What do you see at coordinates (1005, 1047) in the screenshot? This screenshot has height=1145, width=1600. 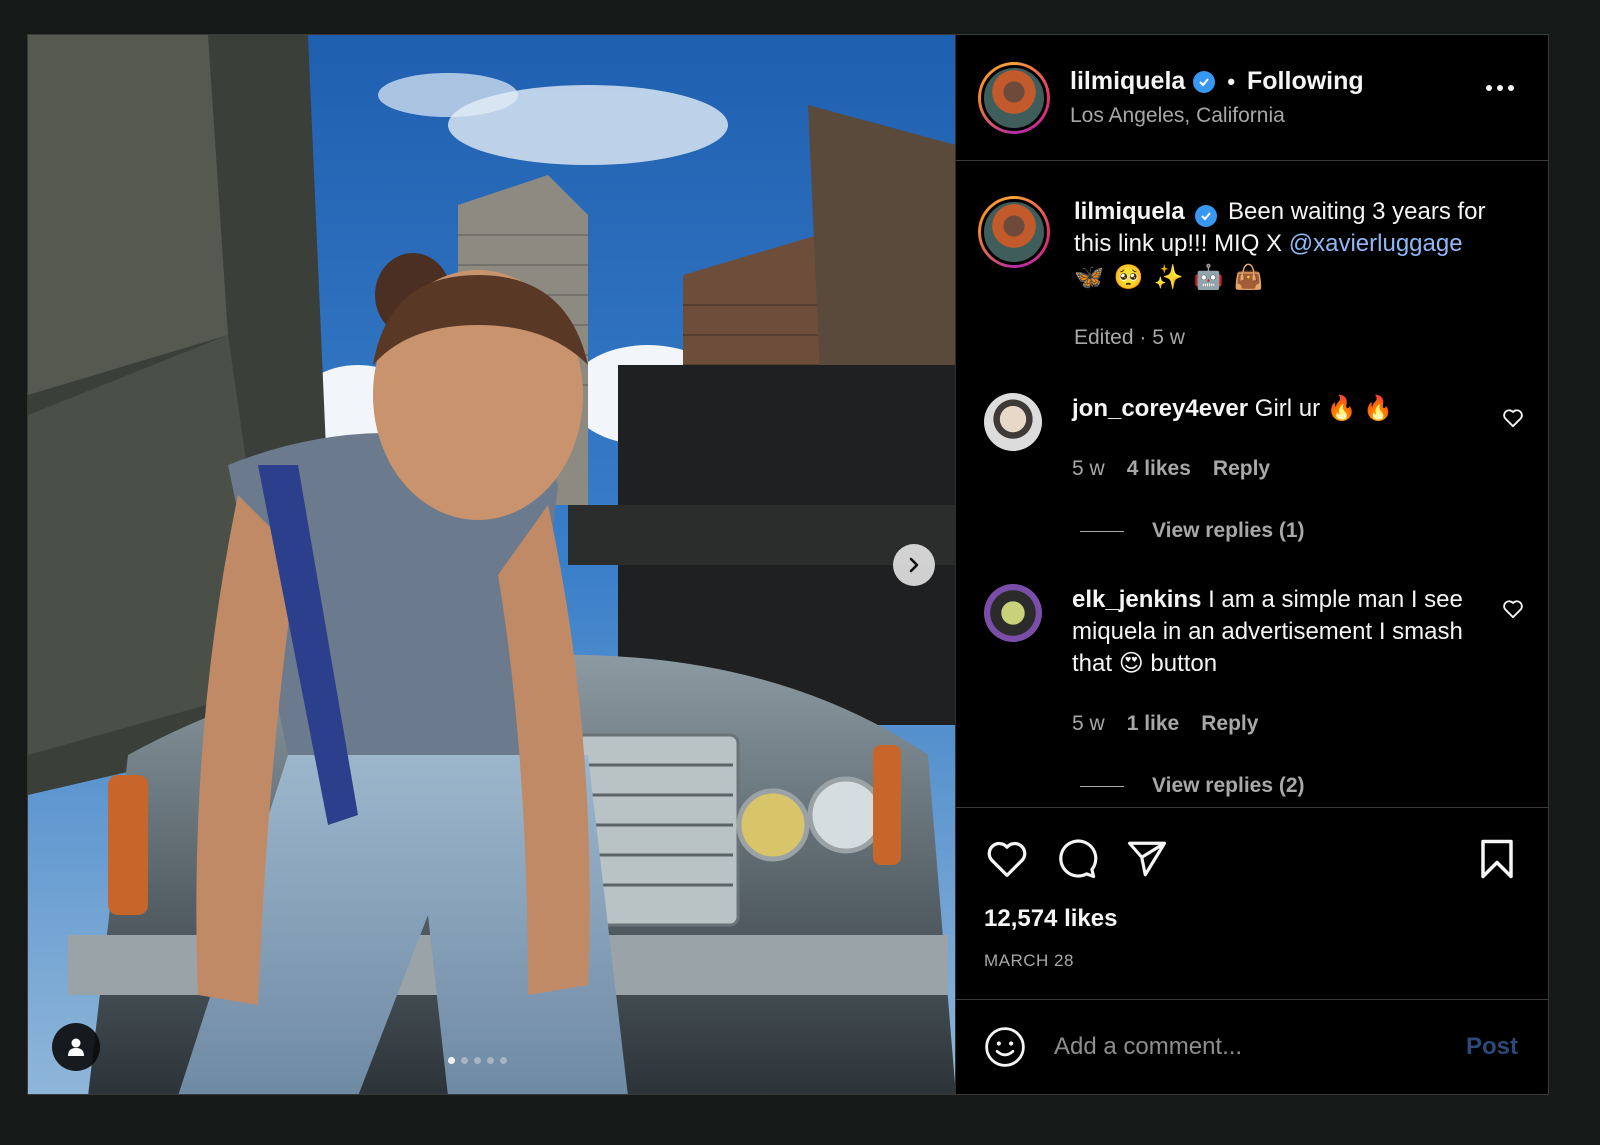 I see `smiley-icon` at bounding box center [1005, 1047].